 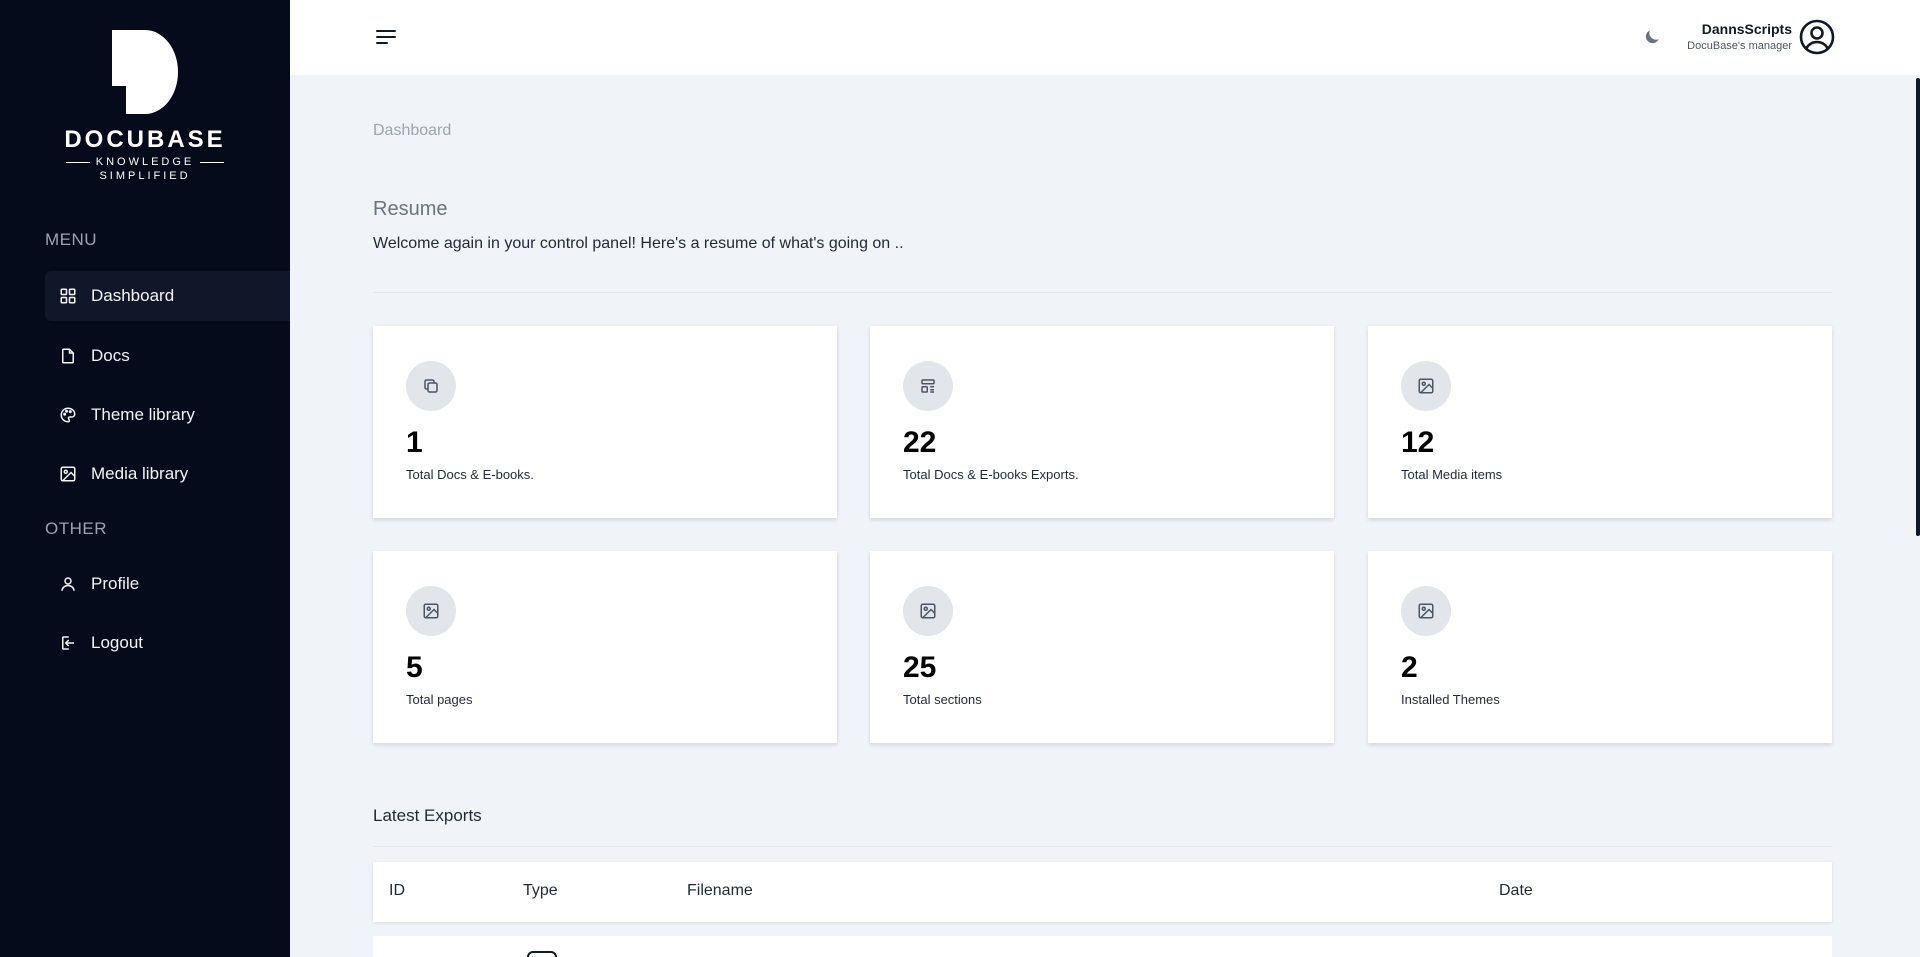 What do you see at coordinates (605, 422) in the screenshot?
I see `stat-card-docs: 1 Total Docs & E-books.` at bounding box center [605, 422].